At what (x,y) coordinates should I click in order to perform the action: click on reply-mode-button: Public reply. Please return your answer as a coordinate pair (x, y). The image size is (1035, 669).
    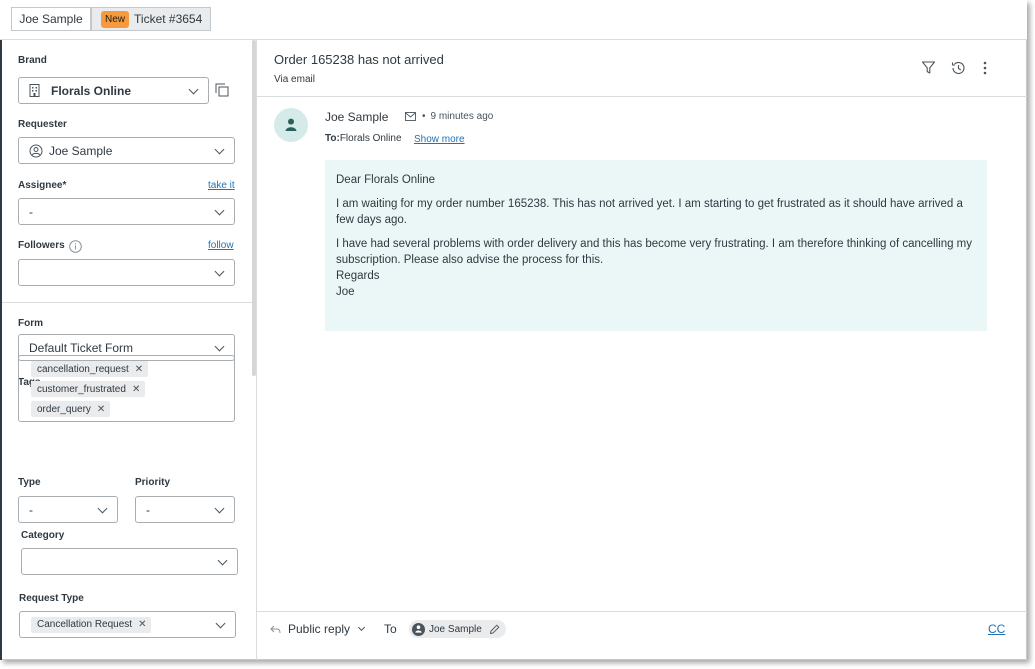
    Looking at the image, I should click on (318, 629).